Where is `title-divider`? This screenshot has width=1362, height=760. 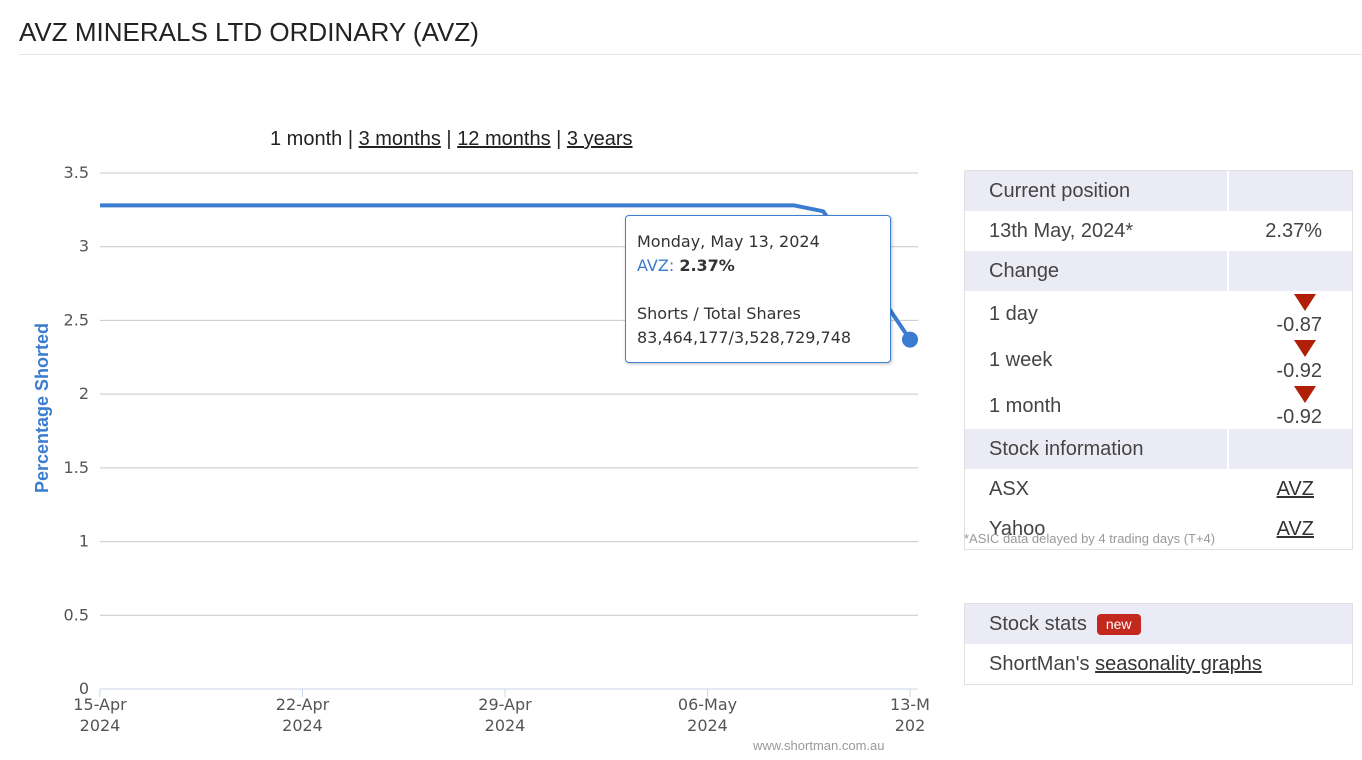
title-divider is located at coordinates (690, 54).